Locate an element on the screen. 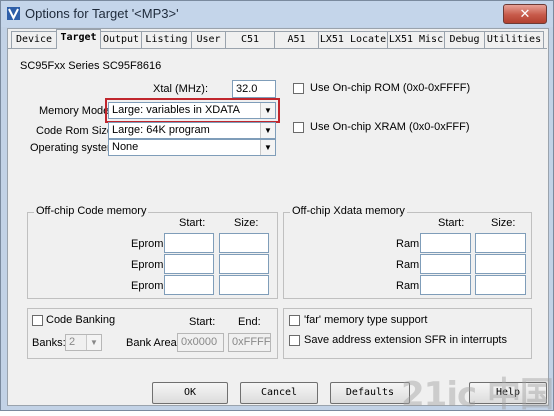 Image resolution: width=554 pixels, height=416 pixels. ok-button: OK is located at coordinates (190, 393).